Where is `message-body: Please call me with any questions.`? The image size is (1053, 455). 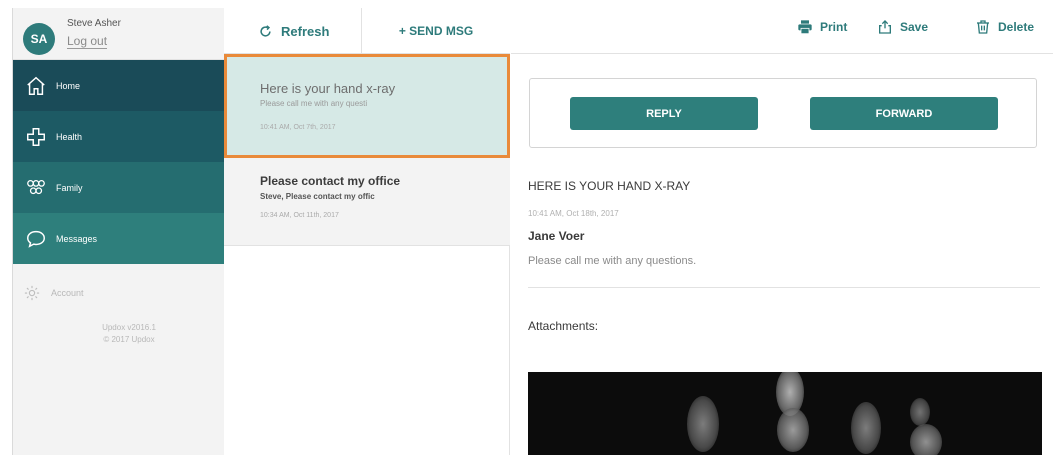 message-body: Please call me with any questions. is located at coordinates (612, 261).